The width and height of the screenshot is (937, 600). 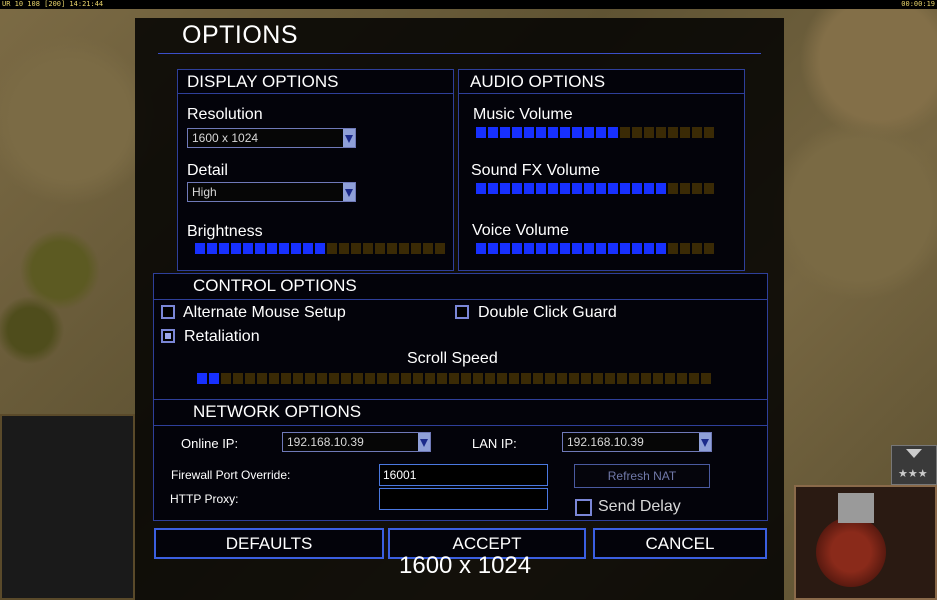 What do you see at coordinates (462, 312) in the screenshot?
I see `double-click-guard-checkbox` at bounding box center [462, 312].